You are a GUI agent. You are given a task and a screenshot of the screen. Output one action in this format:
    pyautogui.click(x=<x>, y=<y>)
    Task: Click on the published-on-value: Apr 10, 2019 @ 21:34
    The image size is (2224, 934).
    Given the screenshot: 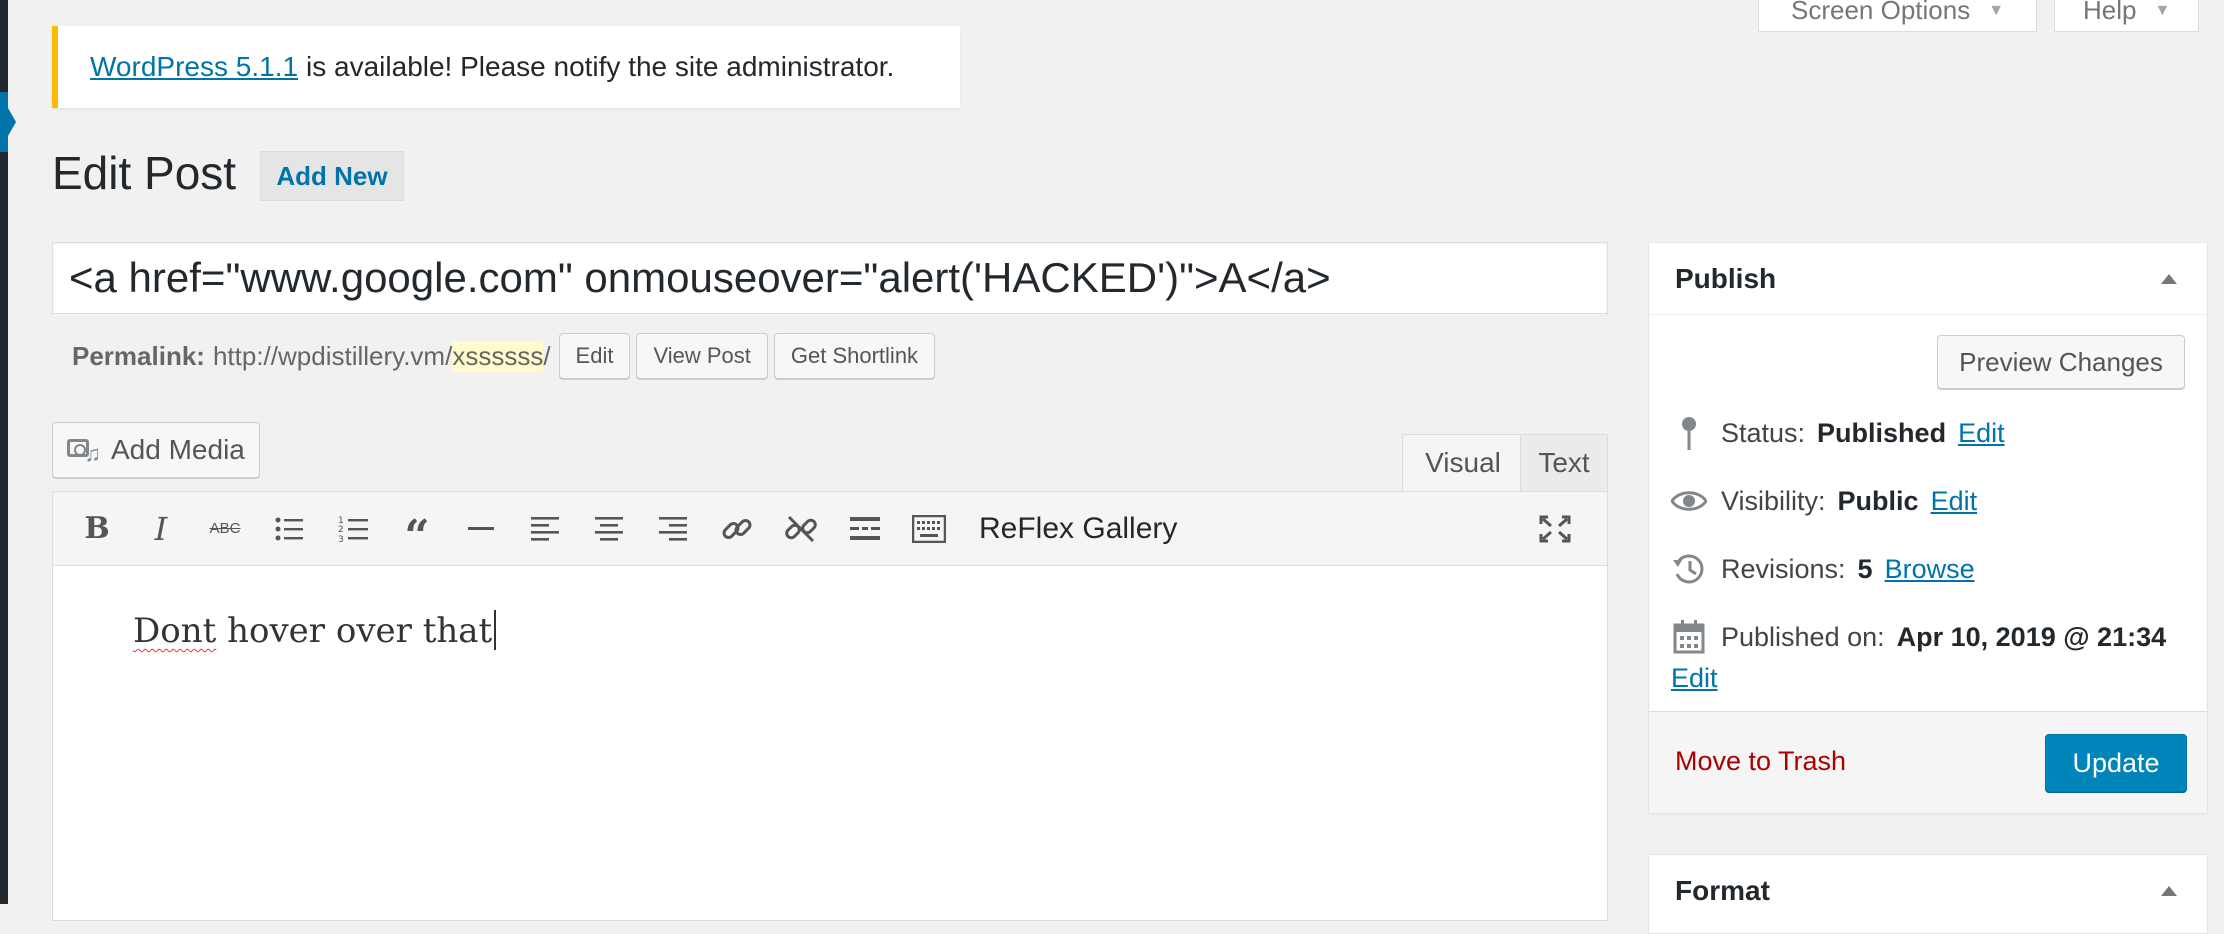 What is the action you would take?
    pyautogui.click(x=2031, y=636)
    